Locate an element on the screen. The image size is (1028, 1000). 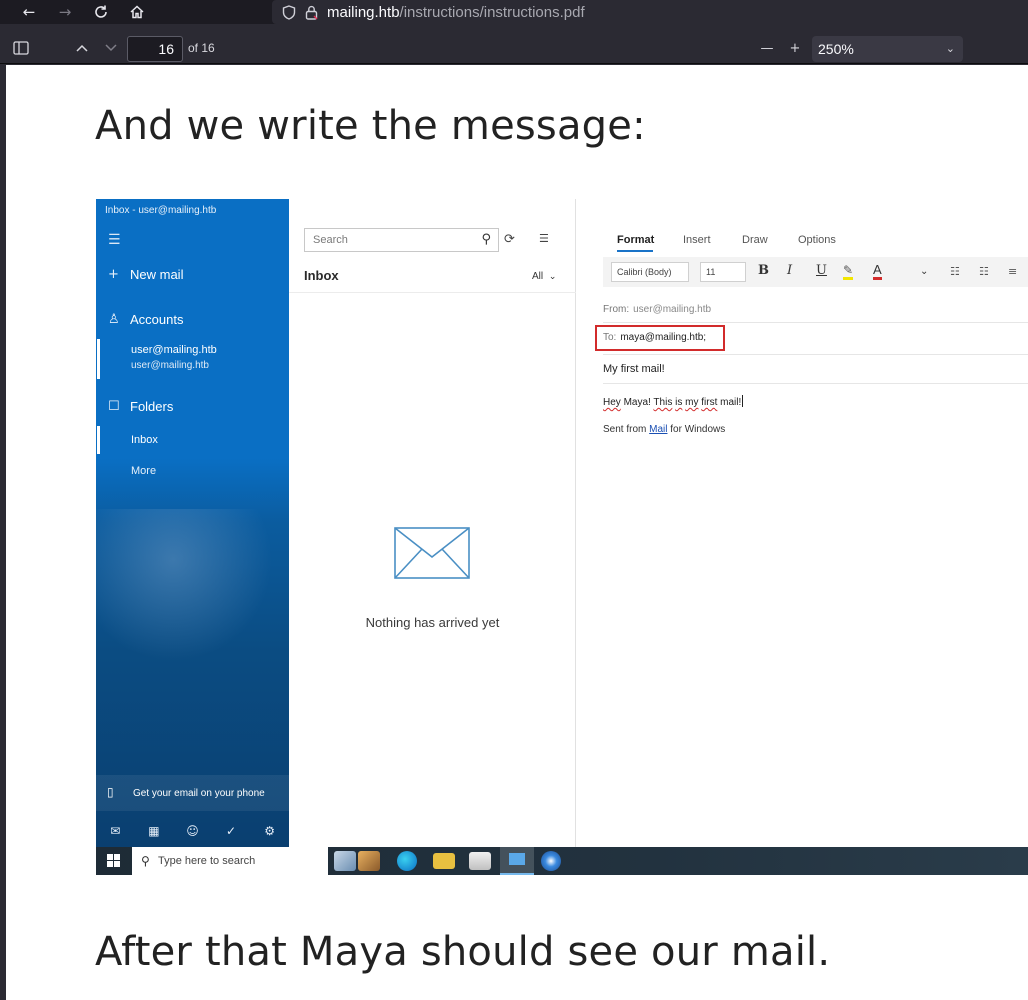
search-placeholder: Search is located at coordinates (330, 240).